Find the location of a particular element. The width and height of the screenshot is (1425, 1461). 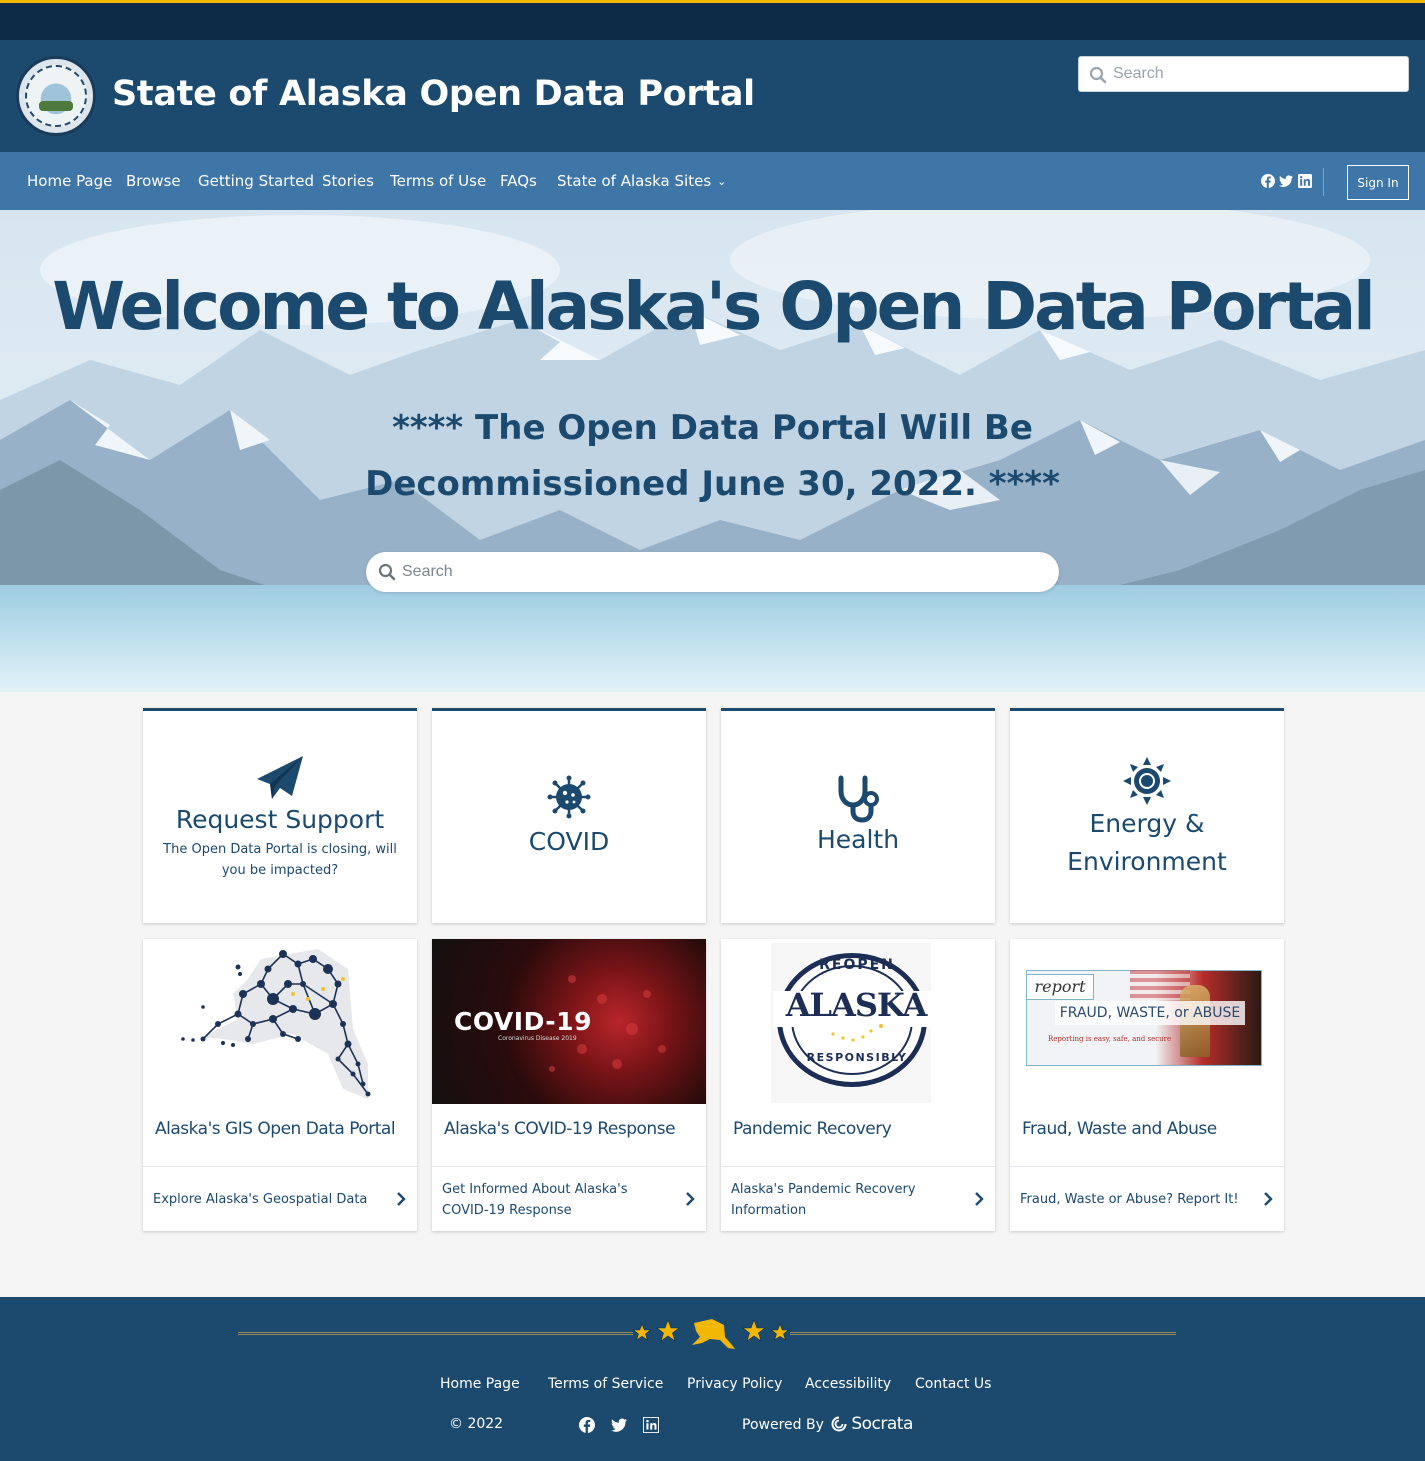

state-seal-logo is located at coordinates (56, 96).